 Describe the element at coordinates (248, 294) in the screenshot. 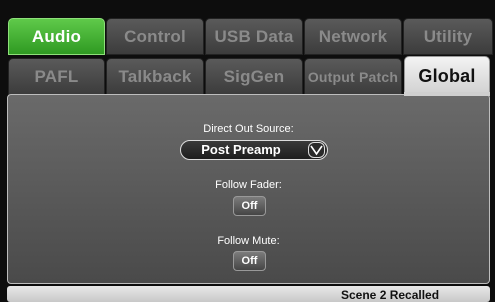

I see `status-bar: Scene 2 Recalled` at that location.